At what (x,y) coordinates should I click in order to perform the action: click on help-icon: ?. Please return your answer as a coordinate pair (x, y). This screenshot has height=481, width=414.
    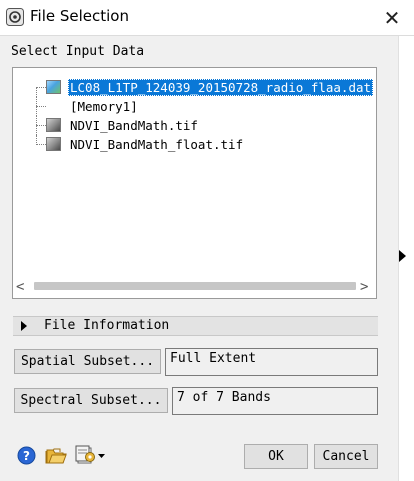
    Looking at the image, I should click on (26, 455).